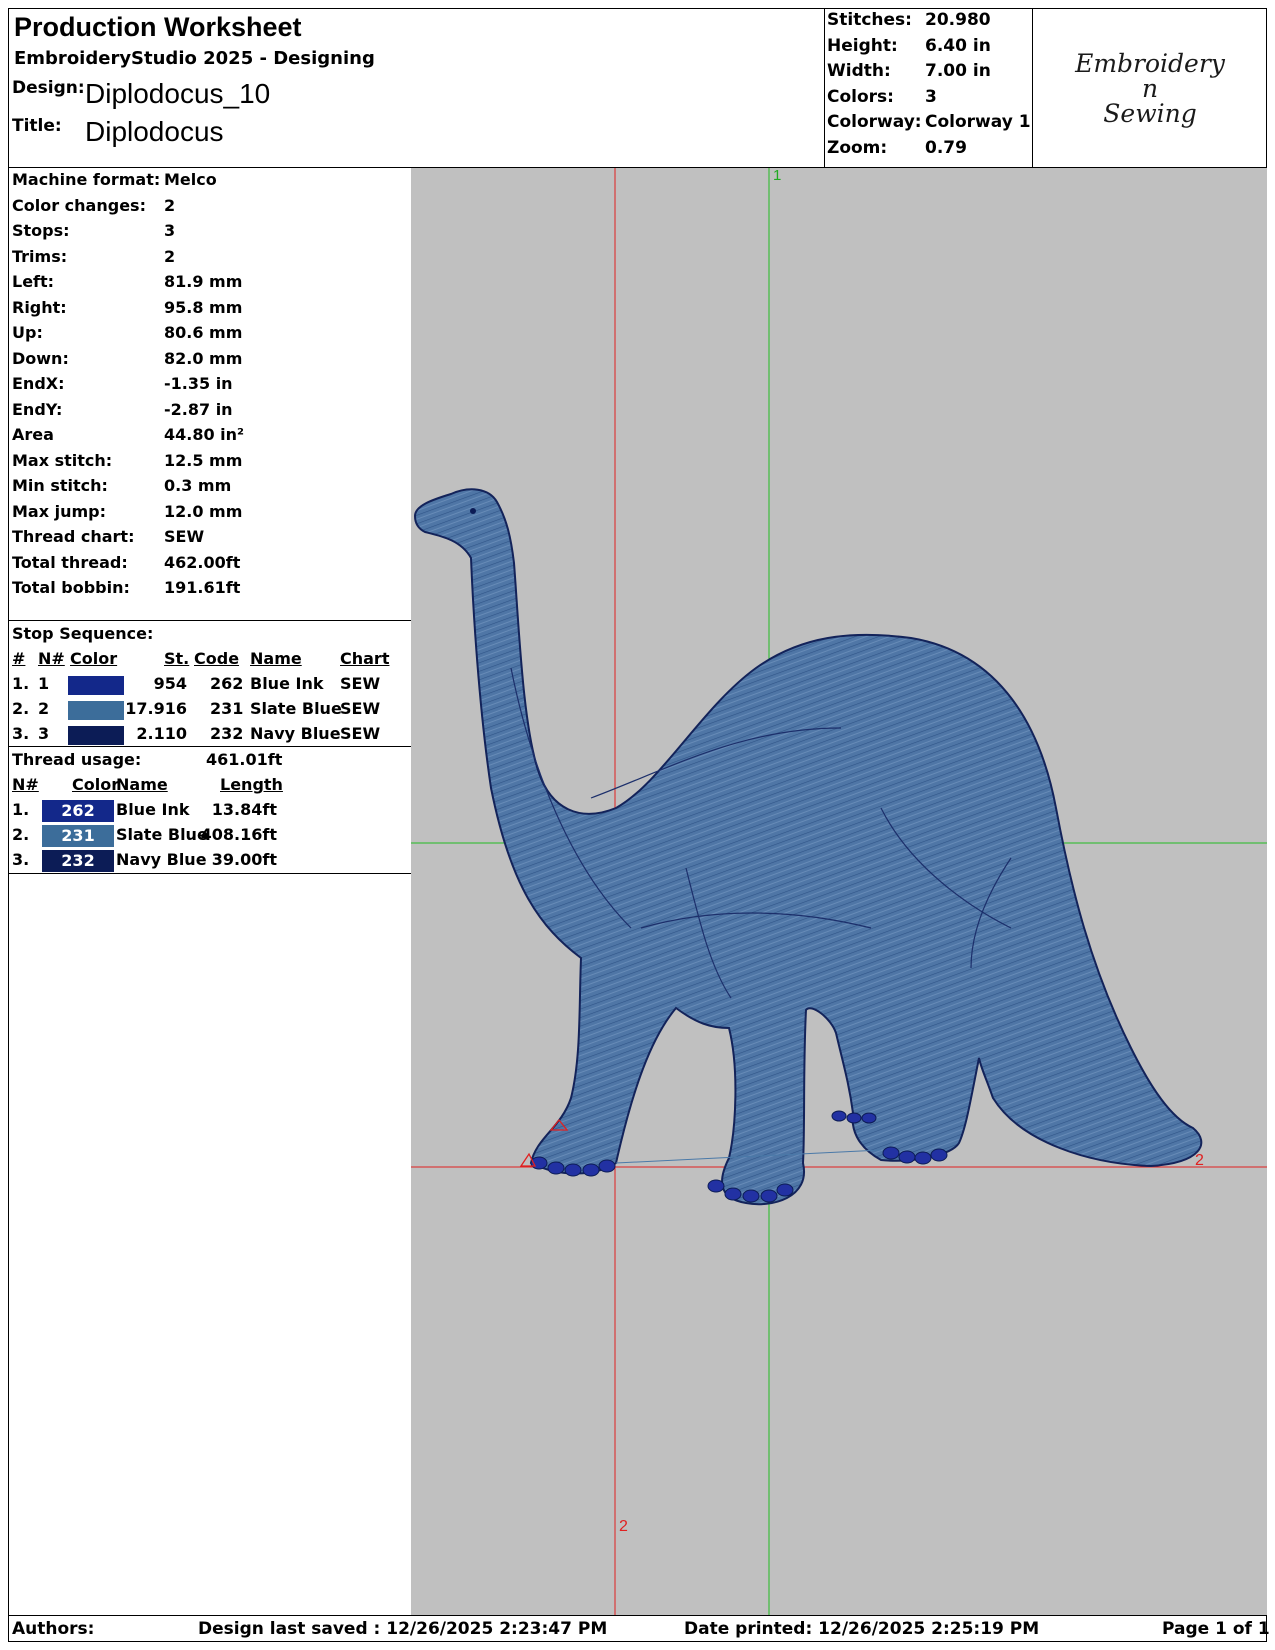  I want to click on stop-needle: 3, so click(44, 733).